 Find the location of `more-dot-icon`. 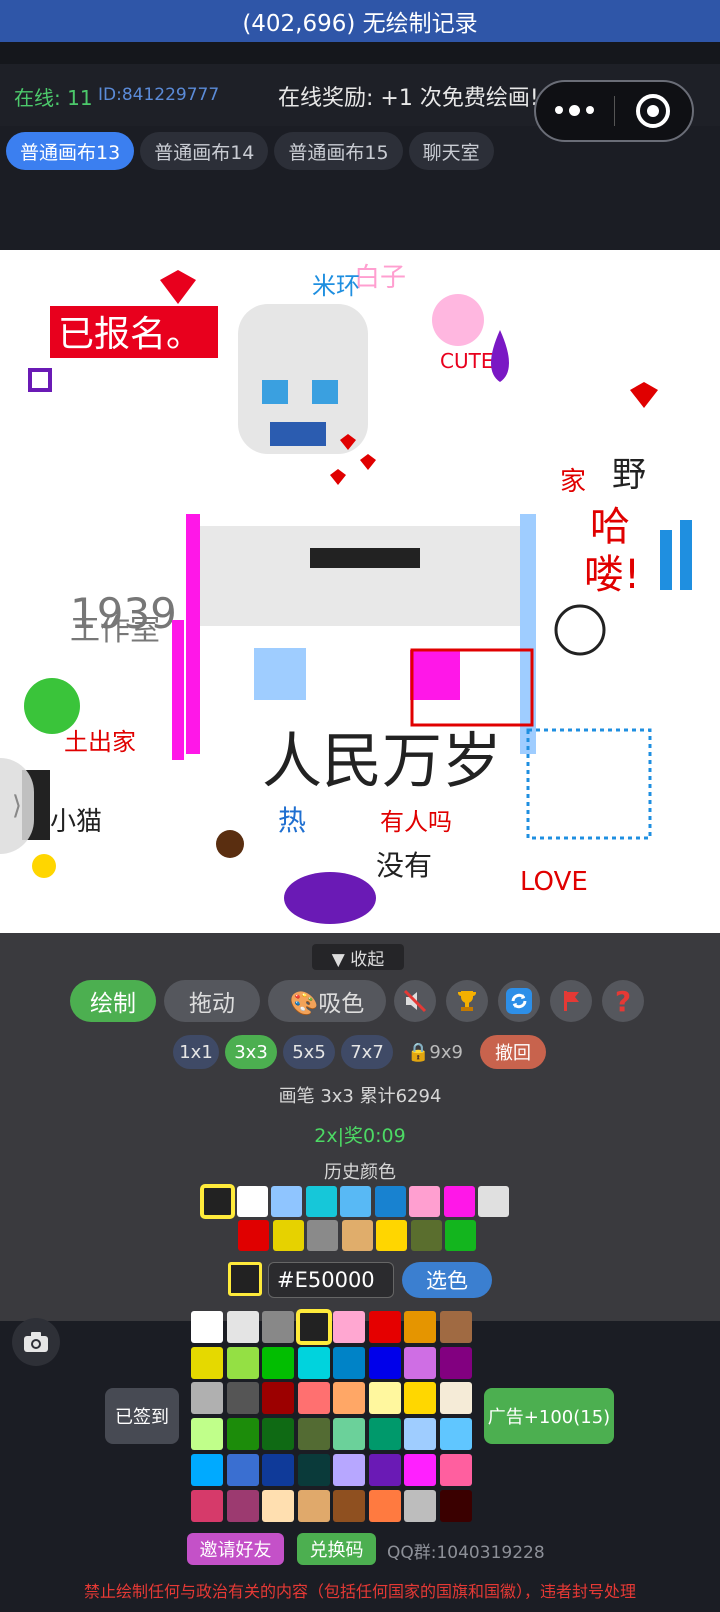

more-dot-icon is located at coordinates (559, 110).